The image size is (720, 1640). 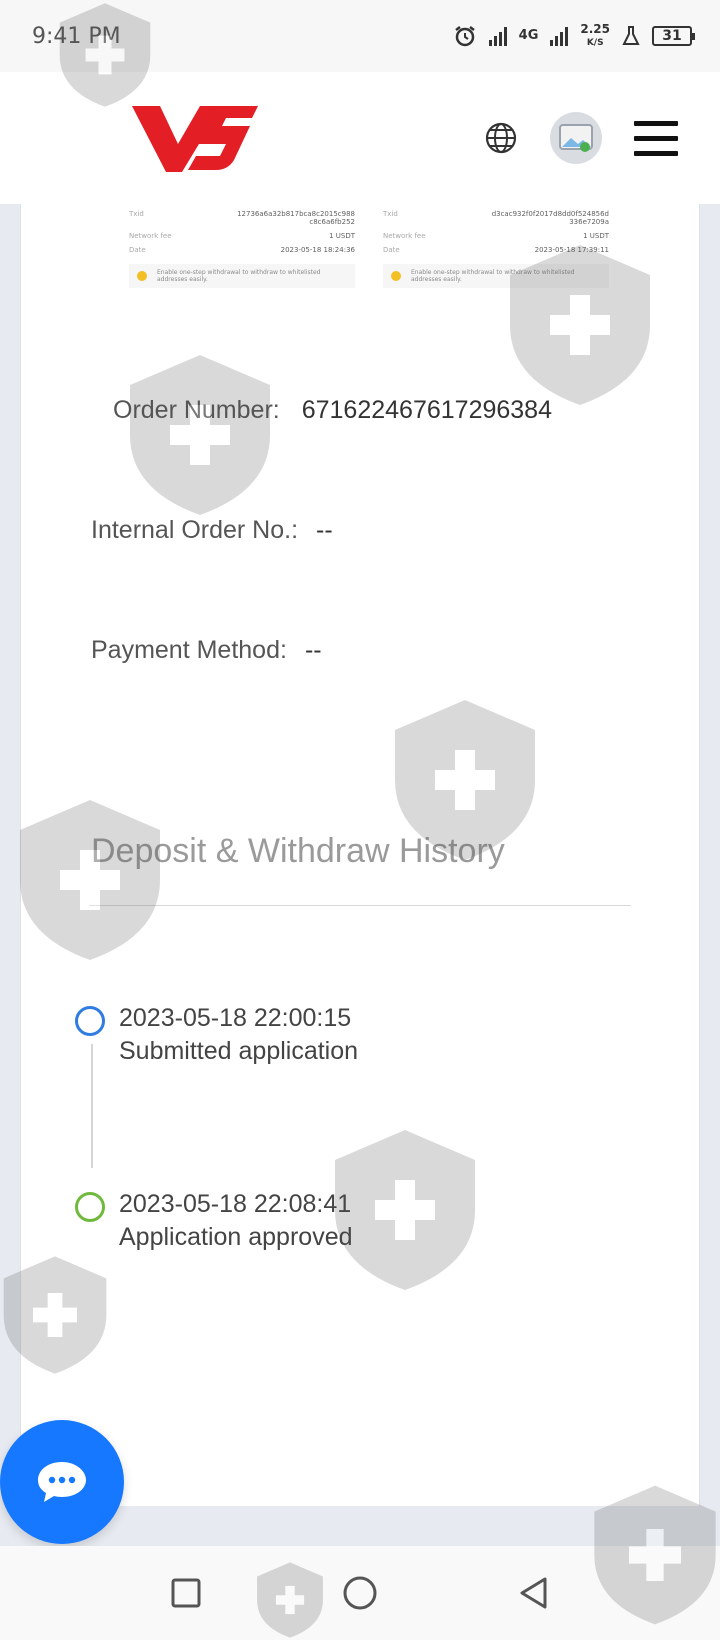 What do you see at coordinates (242, 250) in the screenshot?
I see `receipt-row: Date 2023-05-18 18:24:36` at bounding box center [242, 250].